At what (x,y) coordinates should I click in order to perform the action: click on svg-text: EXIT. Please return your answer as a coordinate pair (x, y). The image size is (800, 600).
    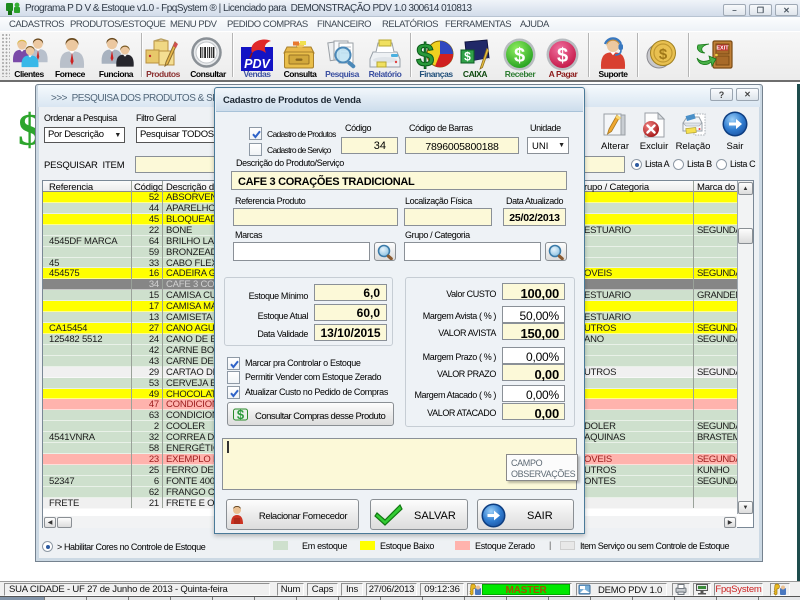
    Looking at the image, I should click on (722, 49).